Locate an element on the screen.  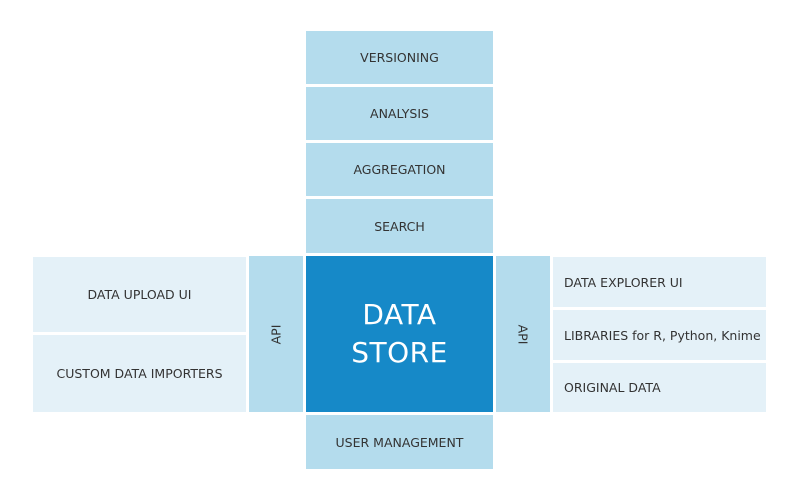
client-label: DATA EXPLORER UI is located at coordinates (623, 282).